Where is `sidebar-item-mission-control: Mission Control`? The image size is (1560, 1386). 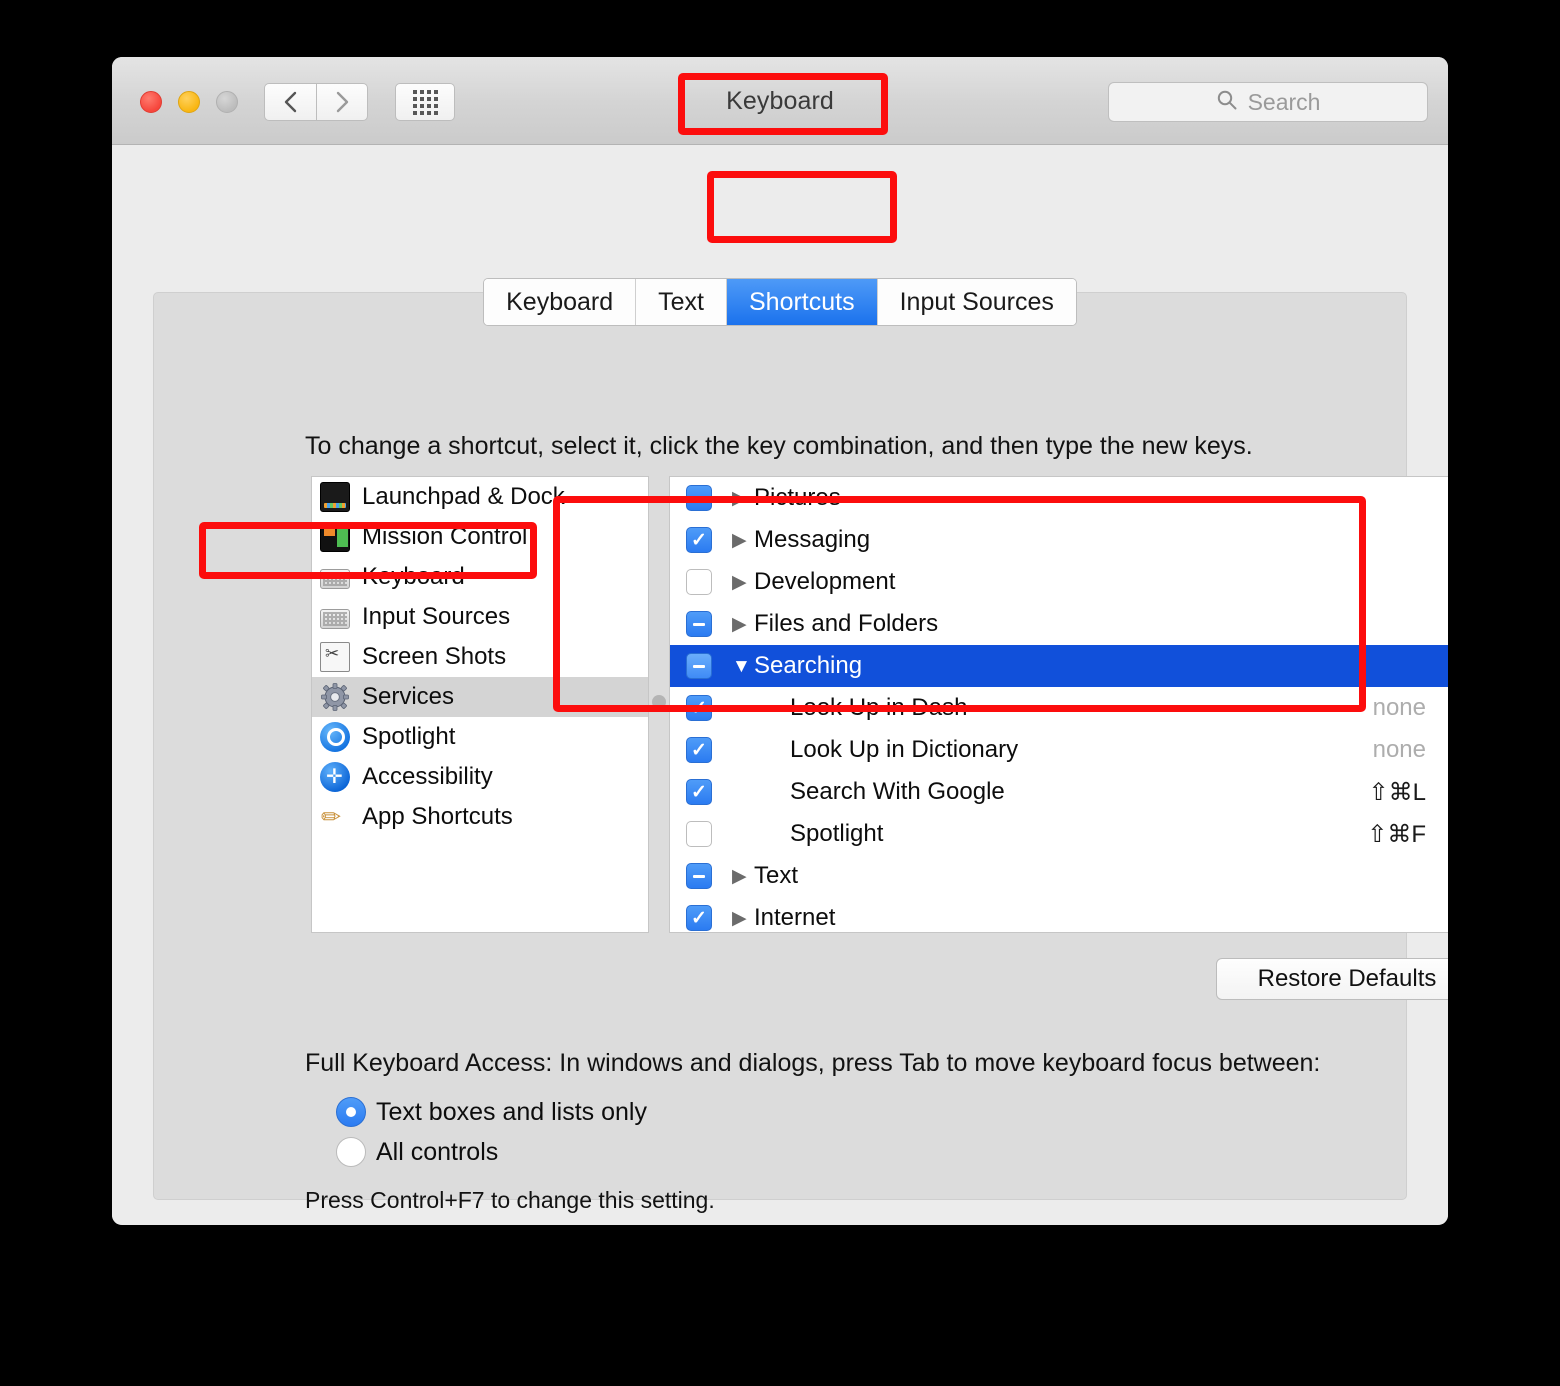
sidebar-item-mission-control: Mission Control is located at coordinates (480, 537).